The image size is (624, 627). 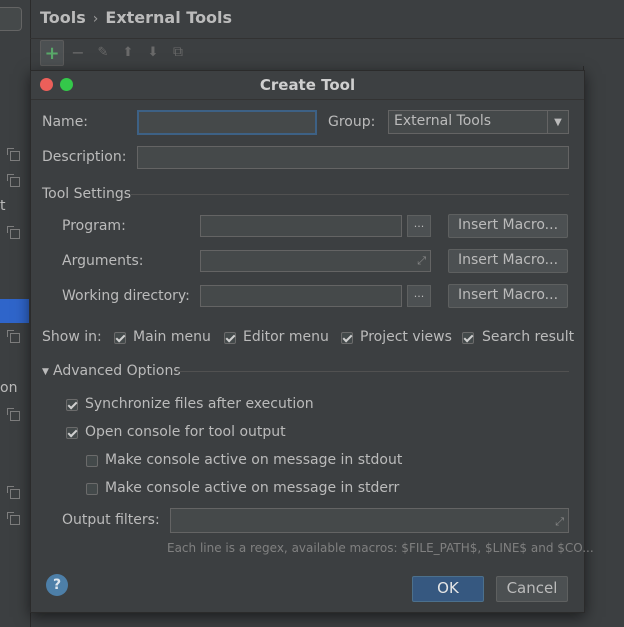 I want to click on main-menu-label: Main menu, so click(x=172, y=337).